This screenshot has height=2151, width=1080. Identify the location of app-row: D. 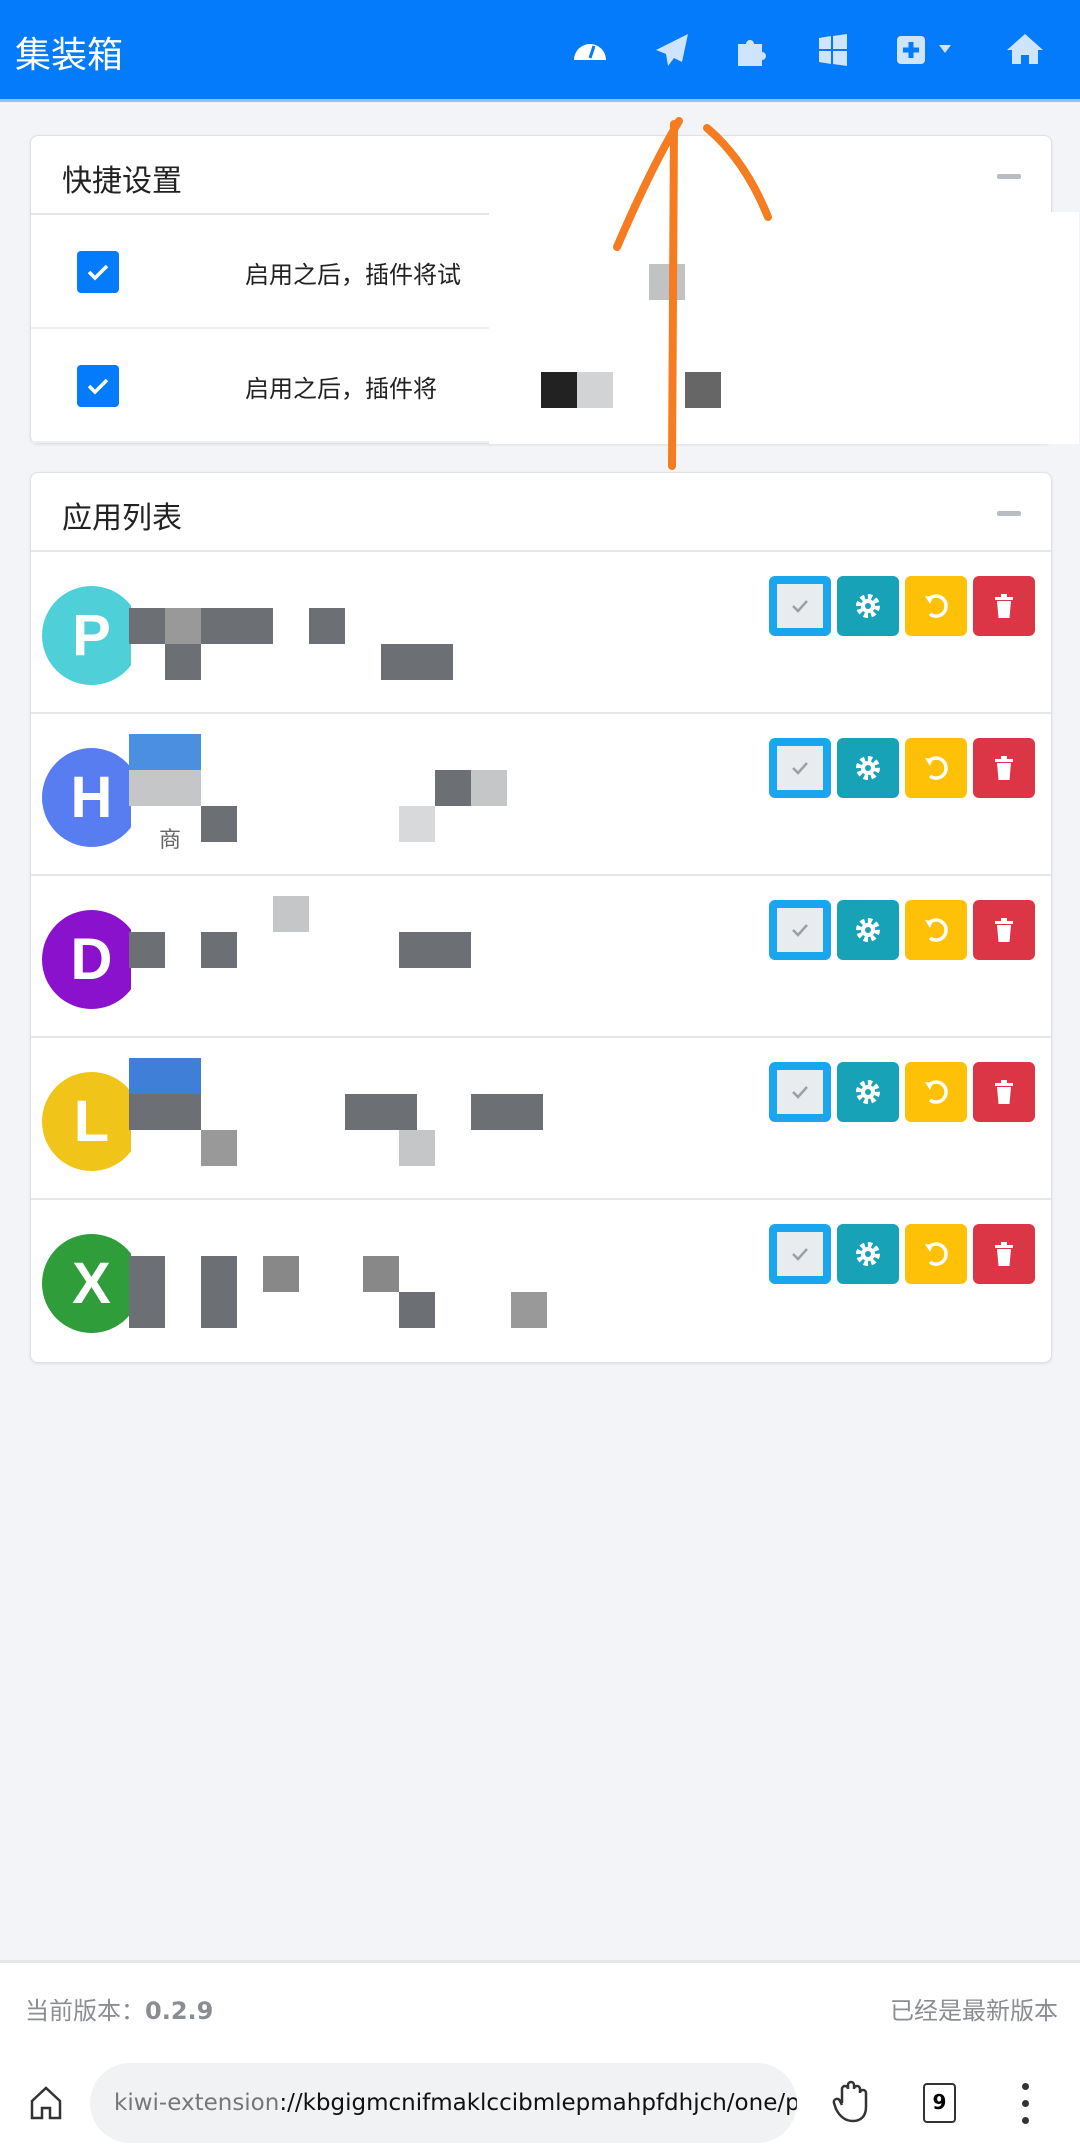
(541, 957).